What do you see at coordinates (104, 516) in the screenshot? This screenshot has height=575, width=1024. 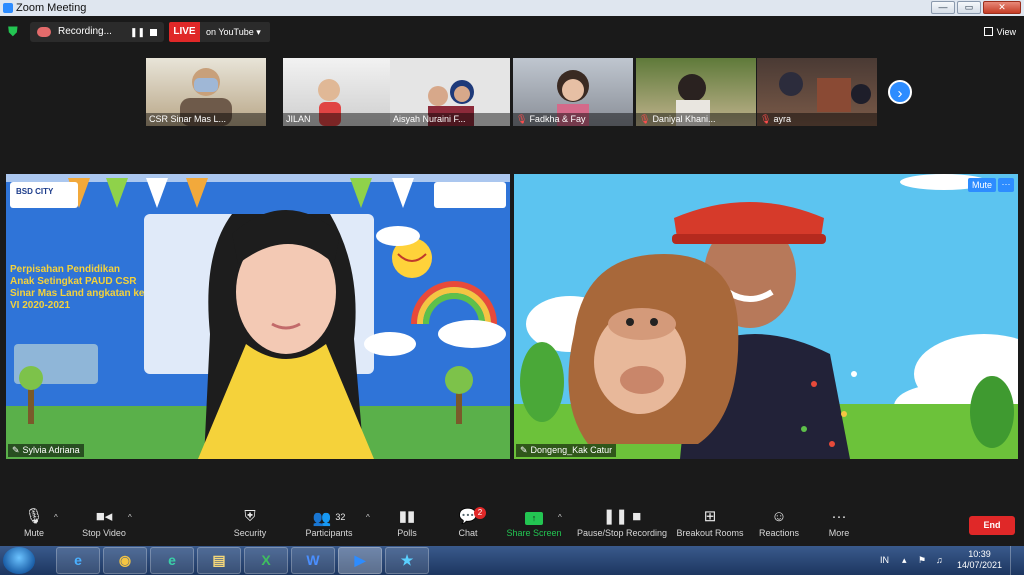 I see `video-camera-icon: ■◂` at bounding box center [104, 516].